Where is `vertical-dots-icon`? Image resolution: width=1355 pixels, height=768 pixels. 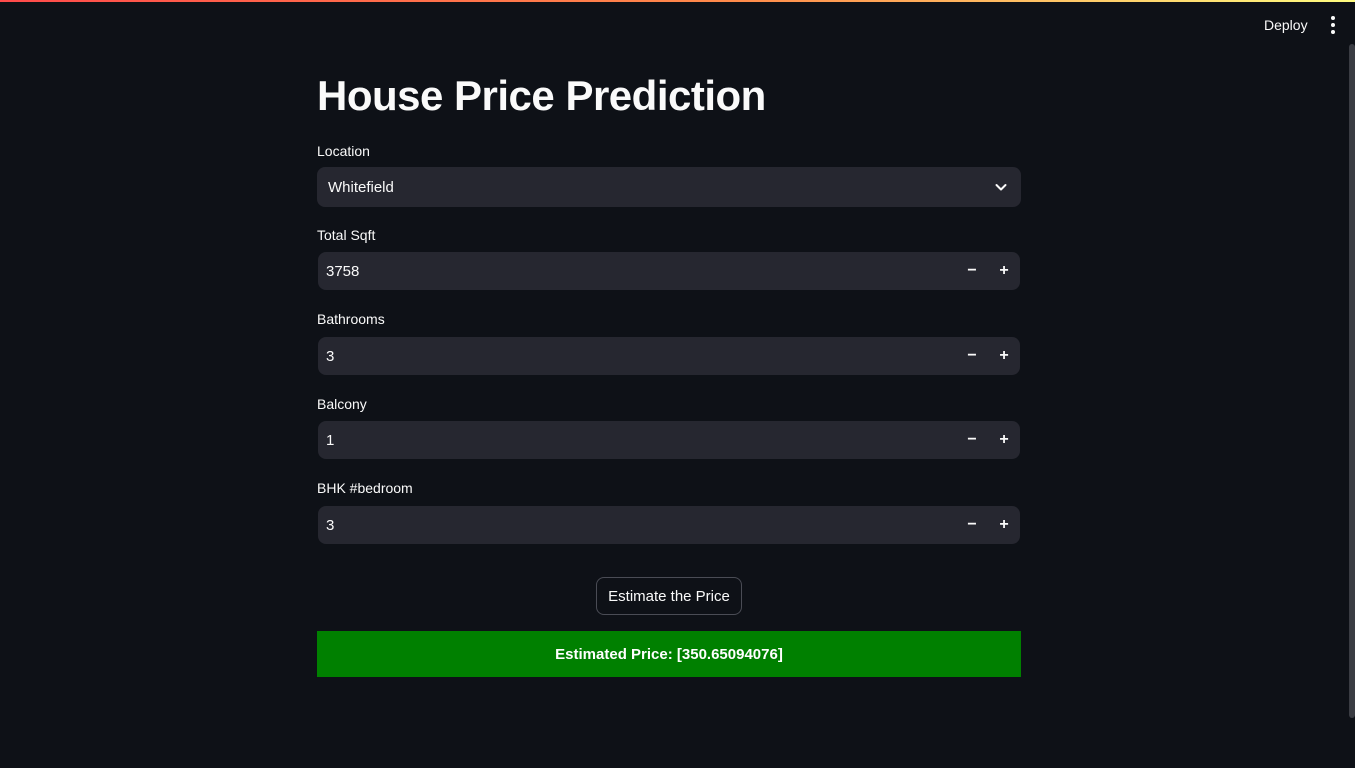
vertical-dots-icon is located at coordinates (1333, 25).